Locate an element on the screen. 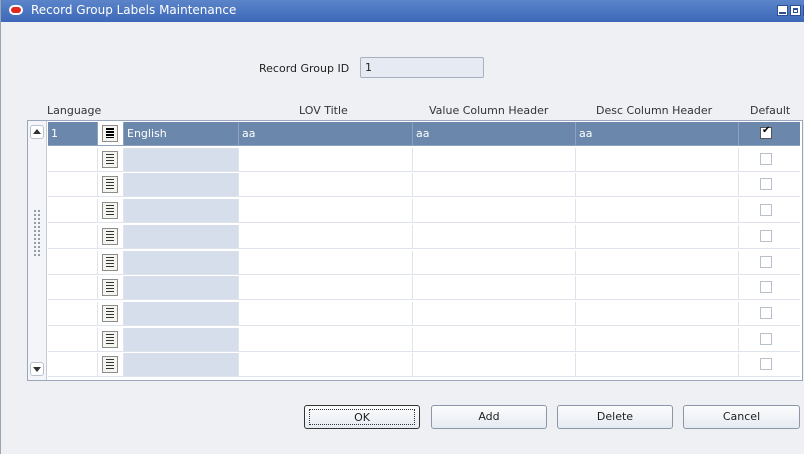 The width and height of the screenshot is (804, 454). vertical-scrollbar is located at coordinates (37, 250).